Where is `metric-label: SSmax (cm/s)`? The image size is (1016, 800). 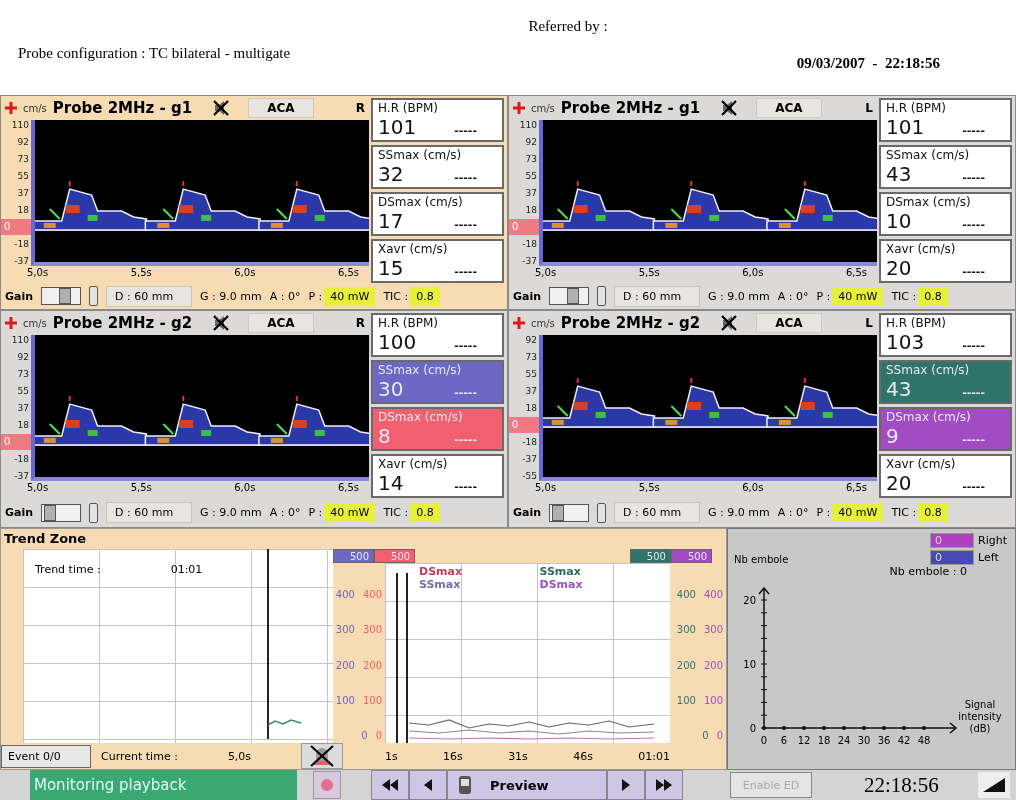
metric-label: SSmax (cm/s) is located at coordinates (420, 155).